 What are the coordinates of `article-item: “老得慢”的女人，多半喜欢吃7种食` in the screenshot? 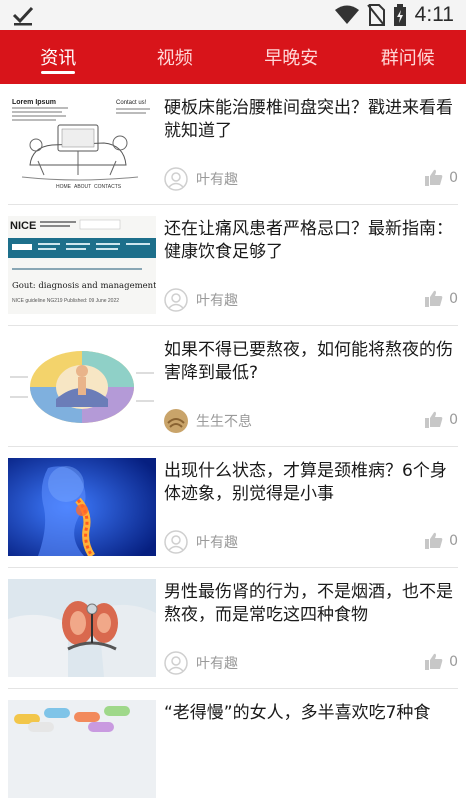 It's located at (233, 749).